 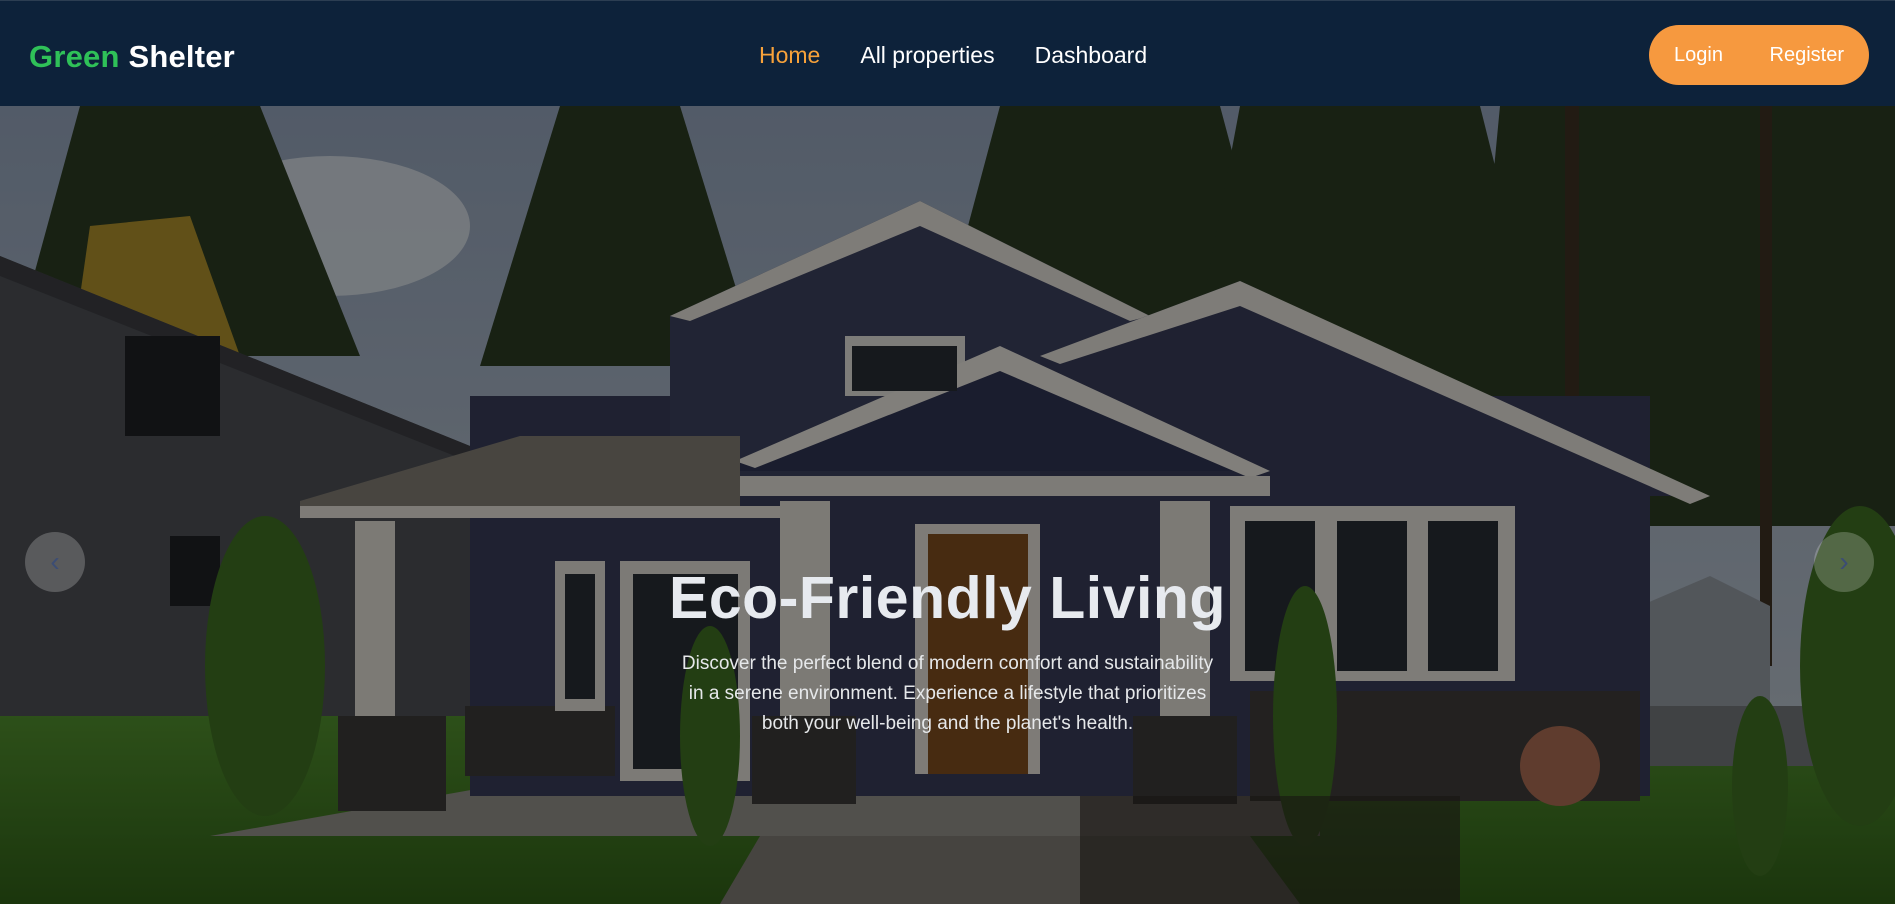 I want to click on brand-secondary-text: Shelter, so click(x=181, y=56).